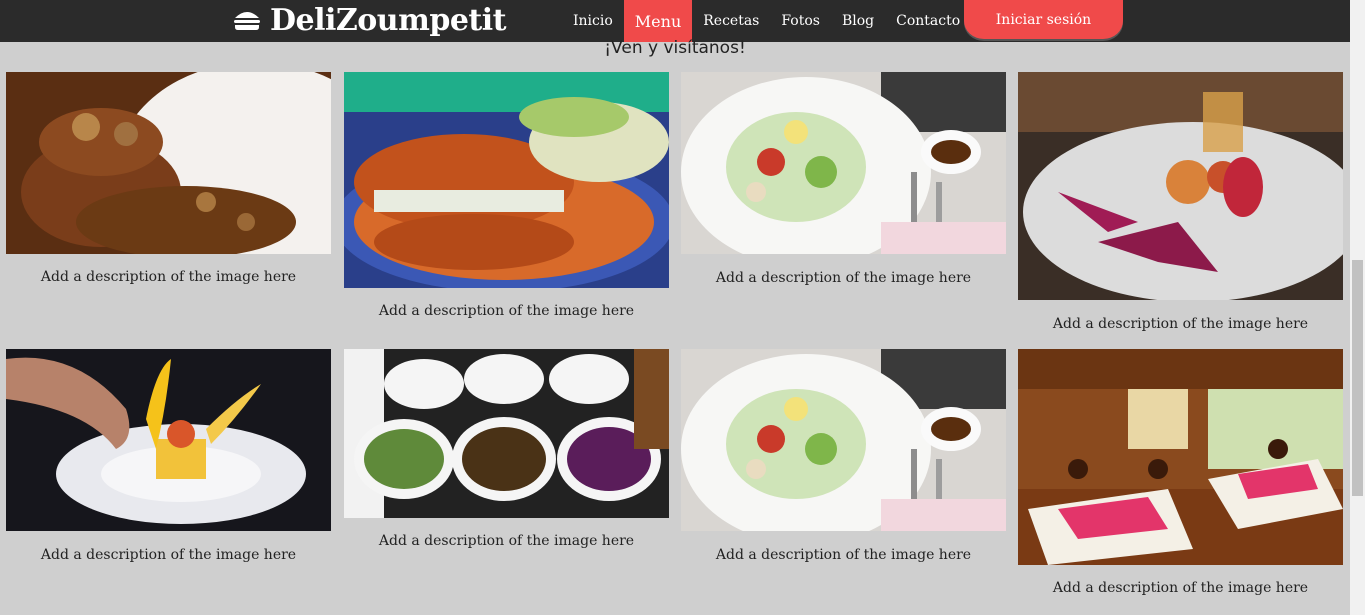 The image size is (1365, 615). Describe the element at coordinates (858, 21) in the screenshot. I see `nav-item-blog: Blog` at that location.